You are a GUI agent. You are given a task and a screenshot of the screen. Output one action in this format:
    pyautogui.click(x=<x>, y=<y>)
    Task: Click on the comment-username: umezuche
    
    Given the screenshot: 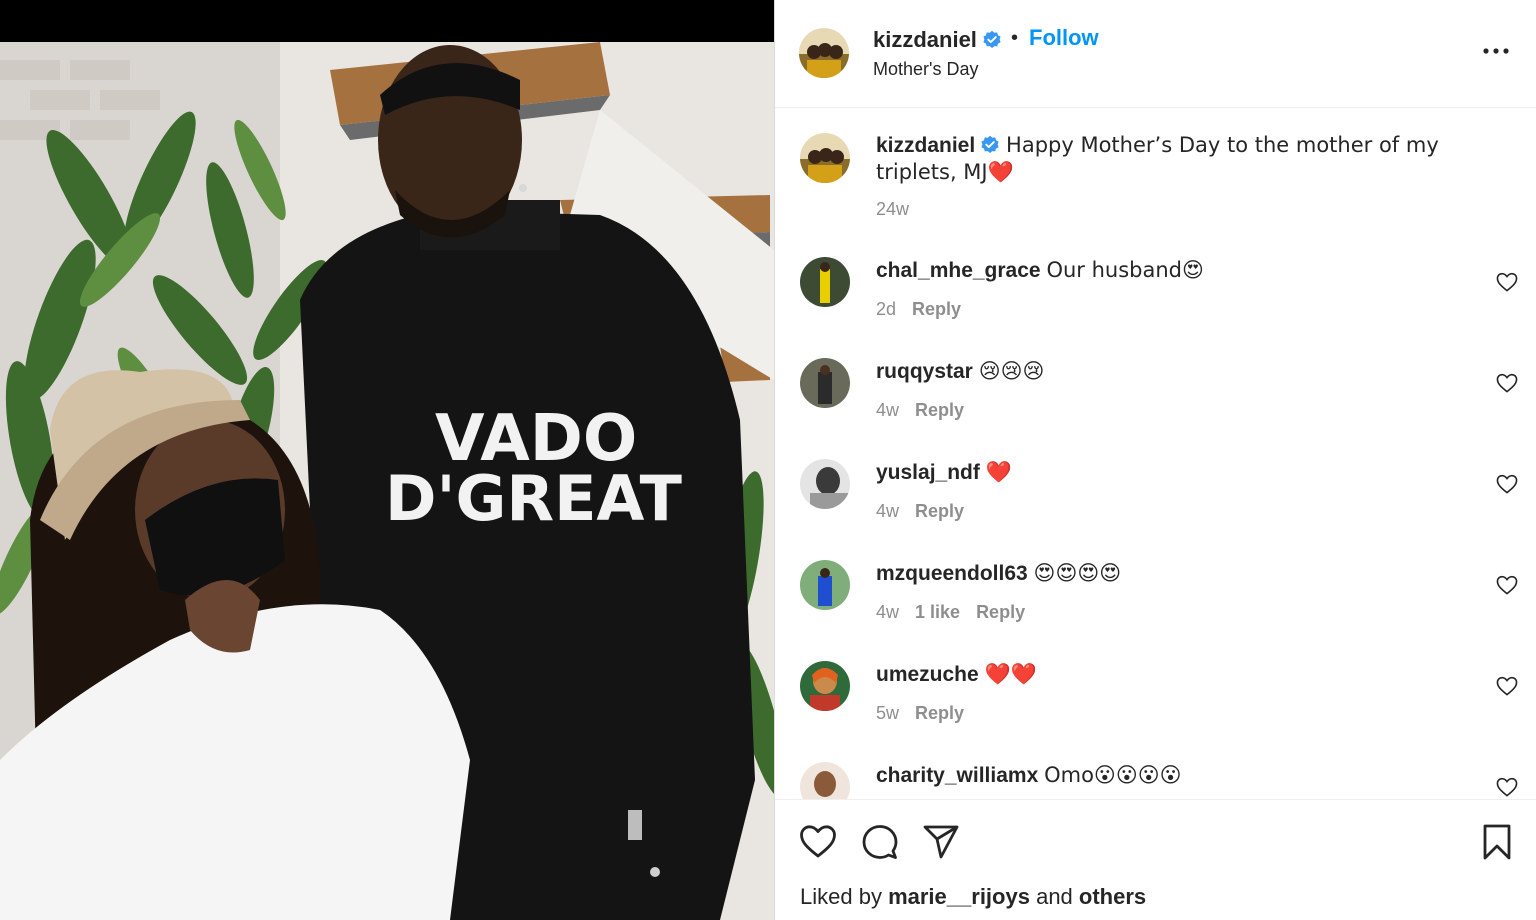 What is the action you would take?
    pyautogui.click(x=927, y=674)
    